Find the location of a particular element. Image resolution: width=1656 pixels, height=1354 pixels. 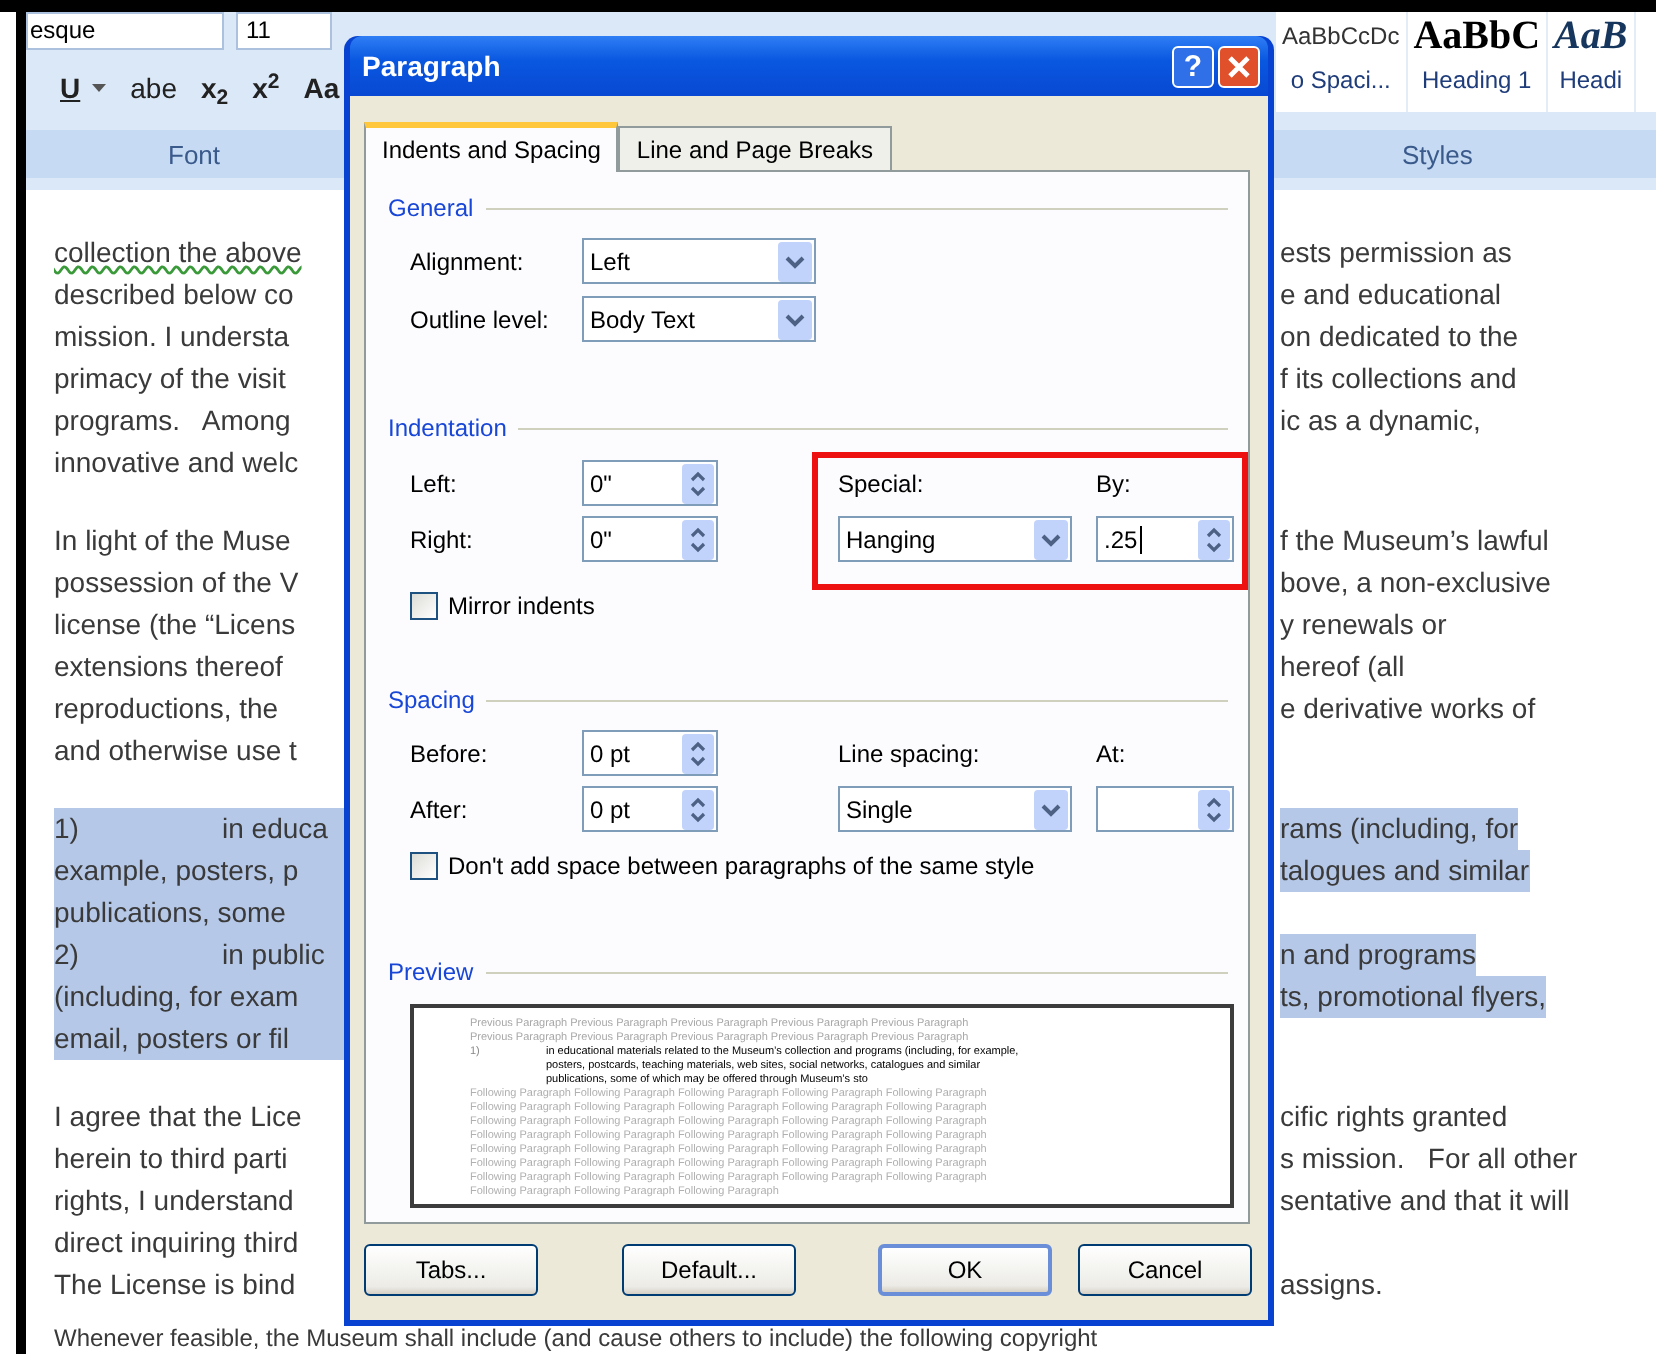

text-line: described below co is located at coordinates (174, 295).